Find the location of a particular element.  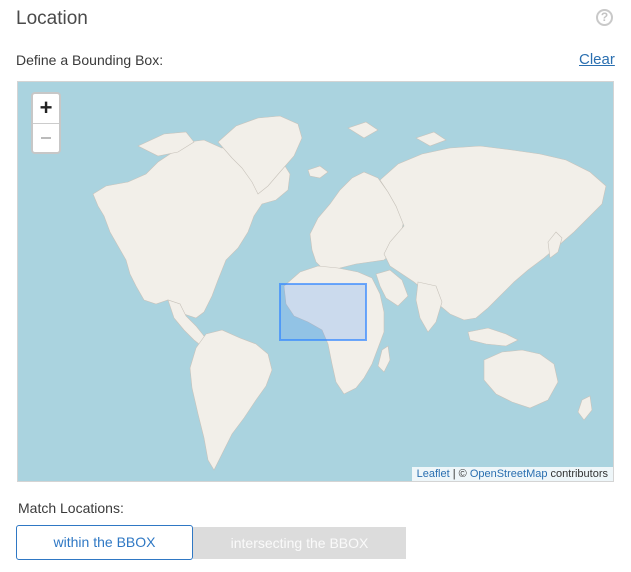

bounding-box-selection is located at coordinates (323, 312).